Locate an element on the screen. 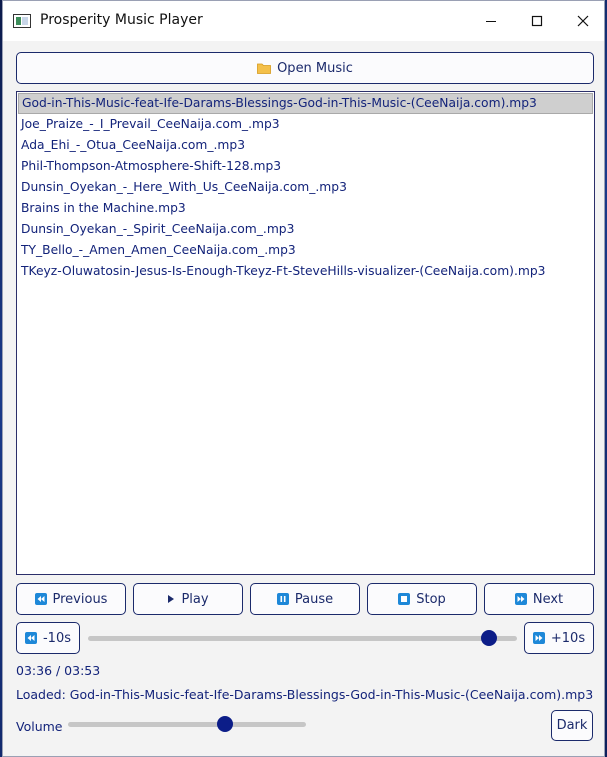 The image size is (607, 757). playlist-item: Joe_Praize_-_I_Prevail_CeeNaija.com_.mp3 is located at coordinates (305, 124).